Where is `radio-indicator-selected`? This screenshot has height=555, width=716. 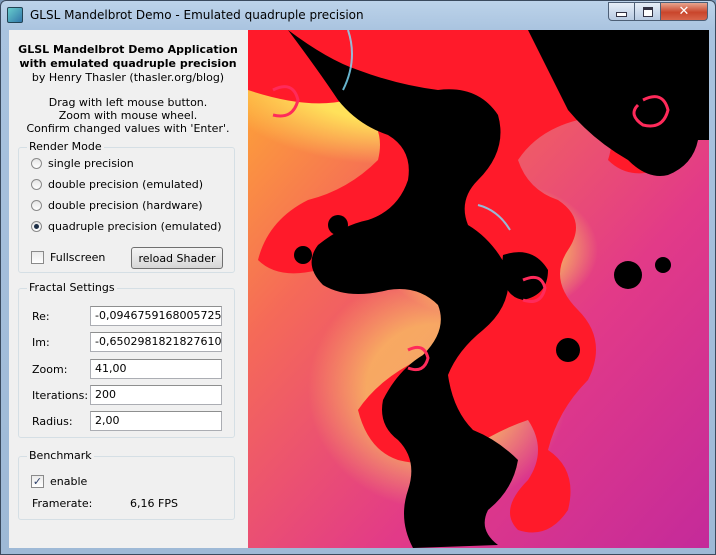
radio-indicator-selected is located at coordinates (36, 226).